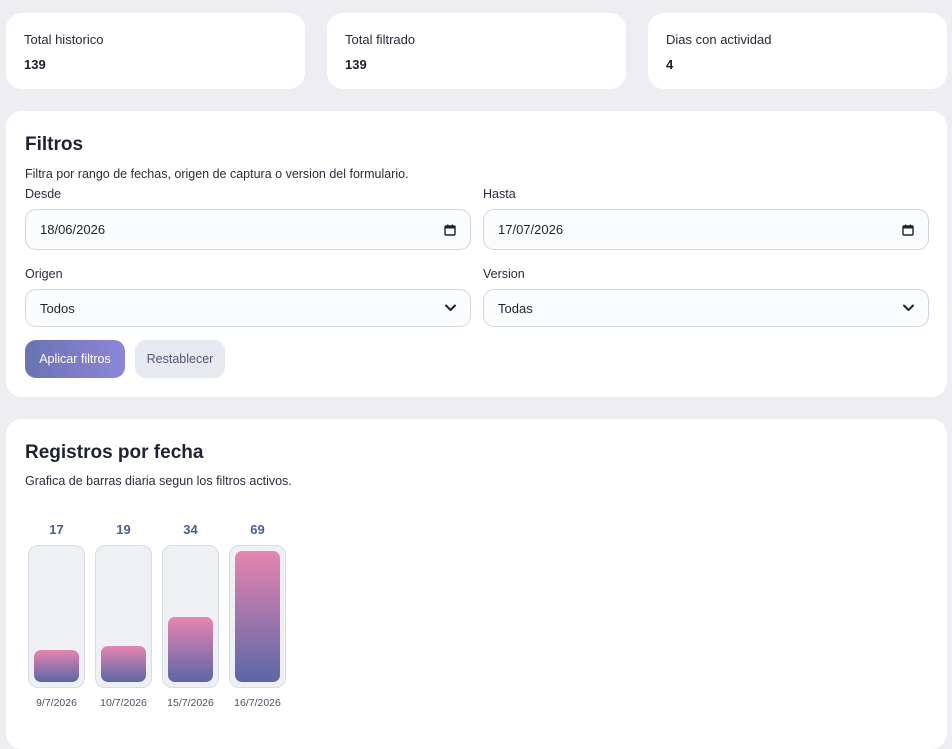 This screenshot has height=749, width=952. I want to click on origin-label: Origen, so click(44, 274).